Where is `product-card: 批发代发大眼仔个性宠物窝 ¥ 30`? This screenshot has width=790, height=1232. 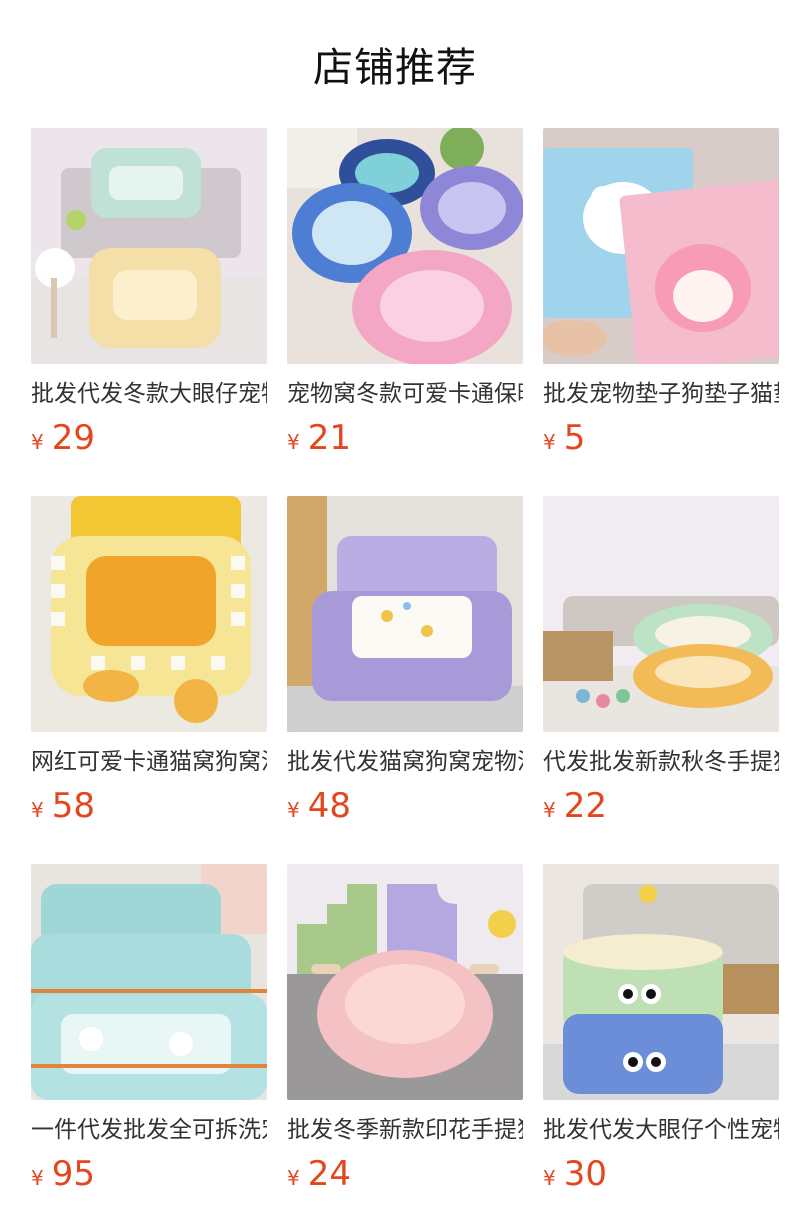
product-card: 批发代发大眼仔个性宠物窝 ¥ 30 is located at coordinates (661, 1032).